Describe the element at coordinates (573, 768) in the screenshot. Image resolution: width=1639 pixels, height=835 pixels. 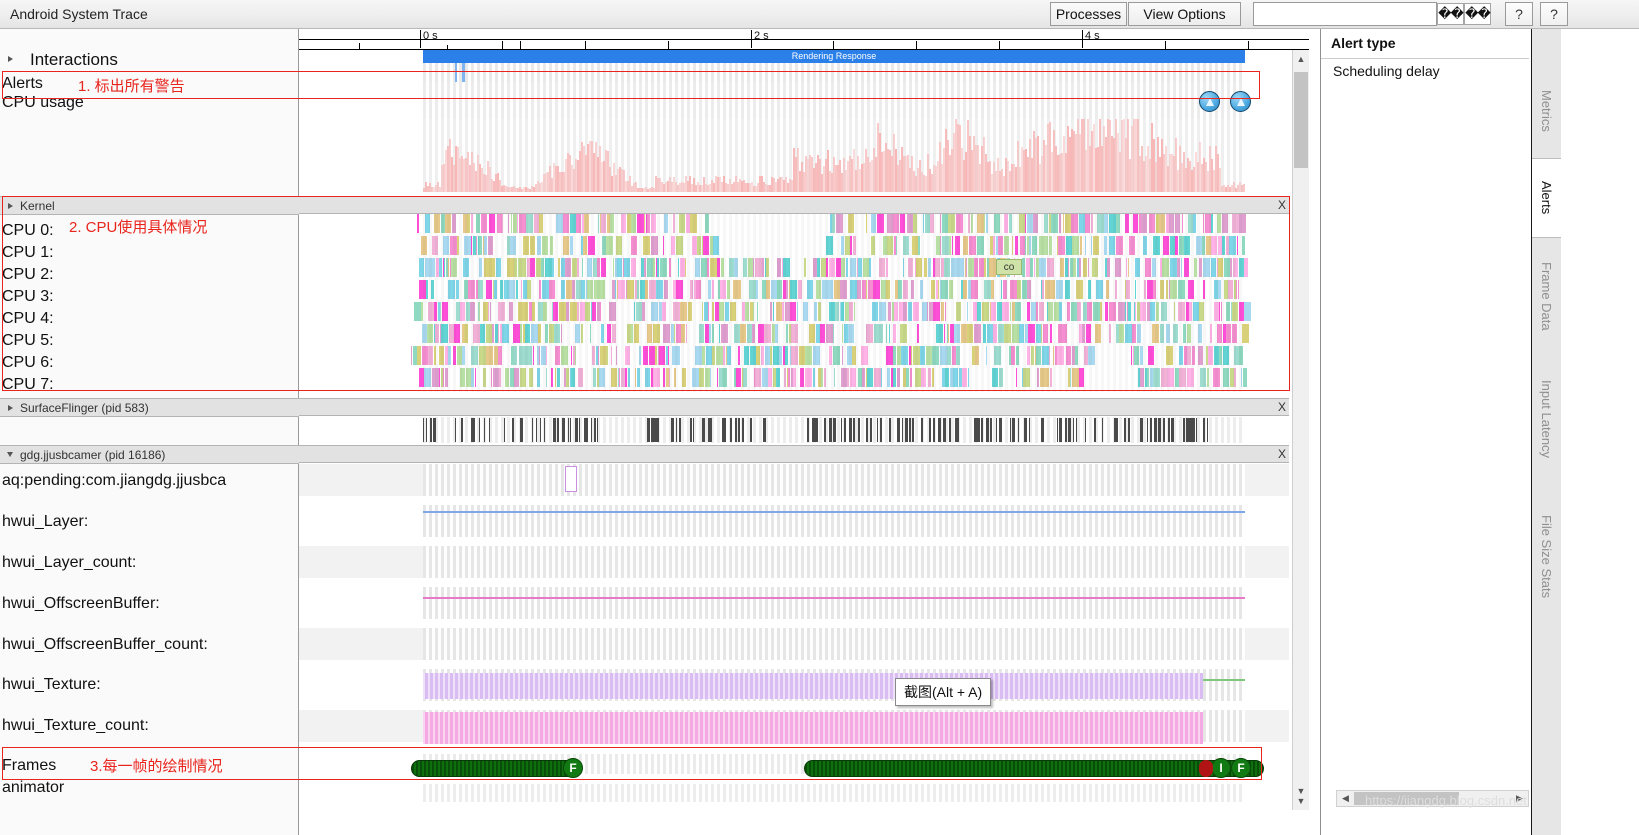
I see `frame-marker-f-1: F` at that location.